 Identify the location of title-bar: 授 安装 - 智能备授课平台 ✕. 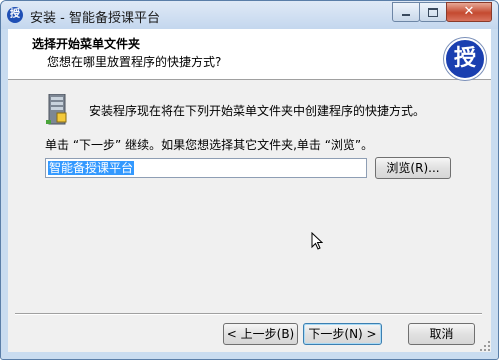
(249, 15).